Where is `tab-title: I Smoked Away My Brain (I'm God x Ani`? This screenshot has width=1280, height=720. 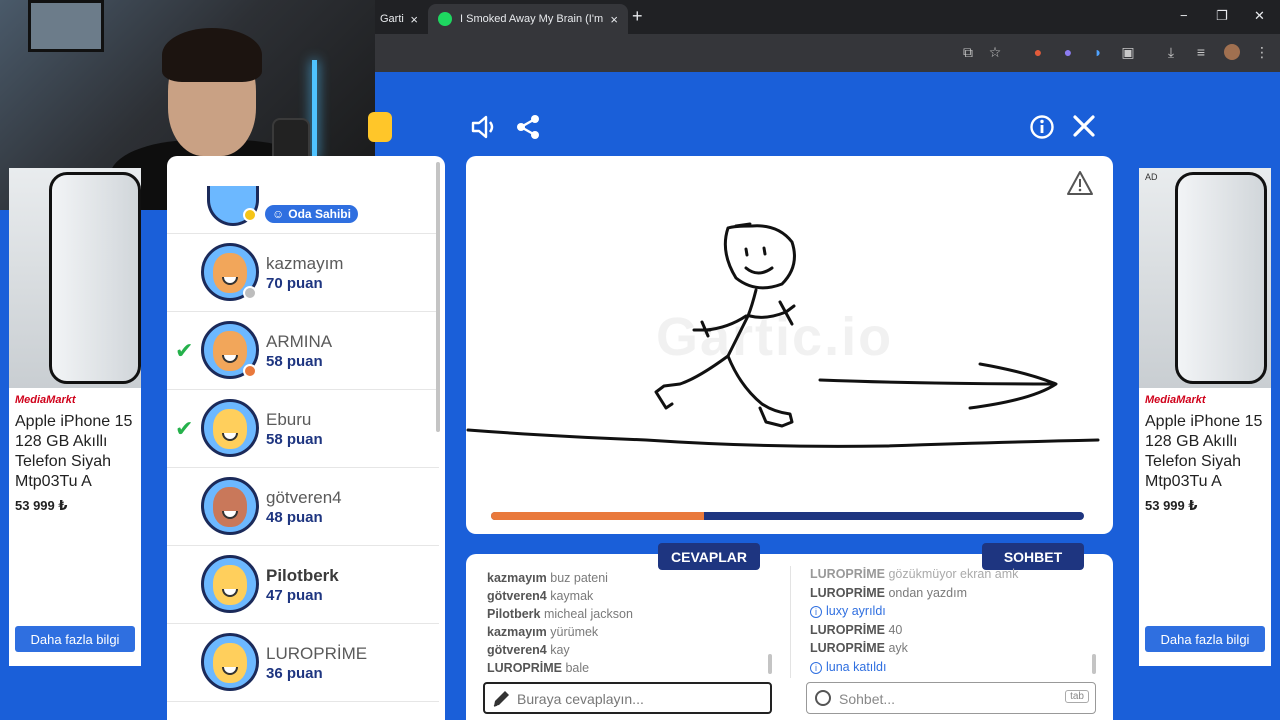 tab-title: I Smoked Away My Brain (I'm God x Ani is located at coordinates (532, 19).